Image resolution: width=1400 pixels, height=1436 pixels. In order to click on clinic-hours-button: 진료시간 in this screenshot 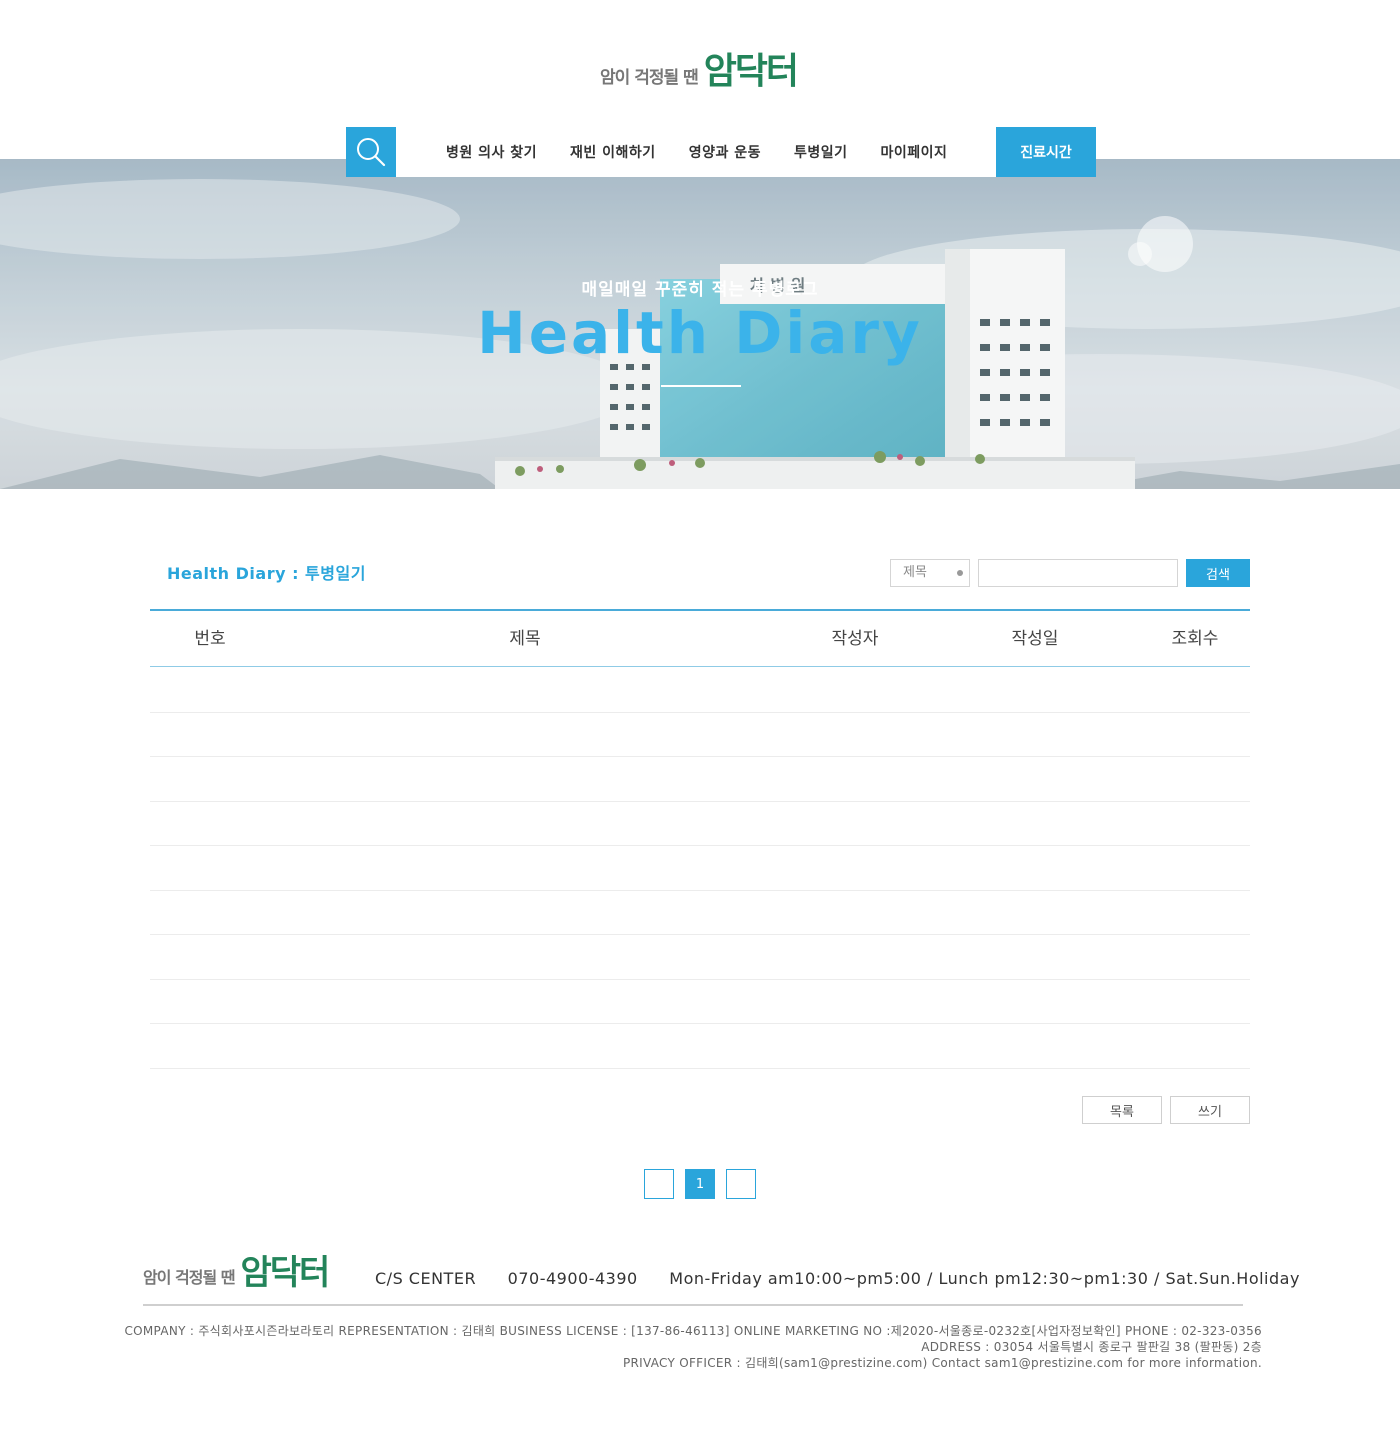, I will do `click(1046, 152)`.